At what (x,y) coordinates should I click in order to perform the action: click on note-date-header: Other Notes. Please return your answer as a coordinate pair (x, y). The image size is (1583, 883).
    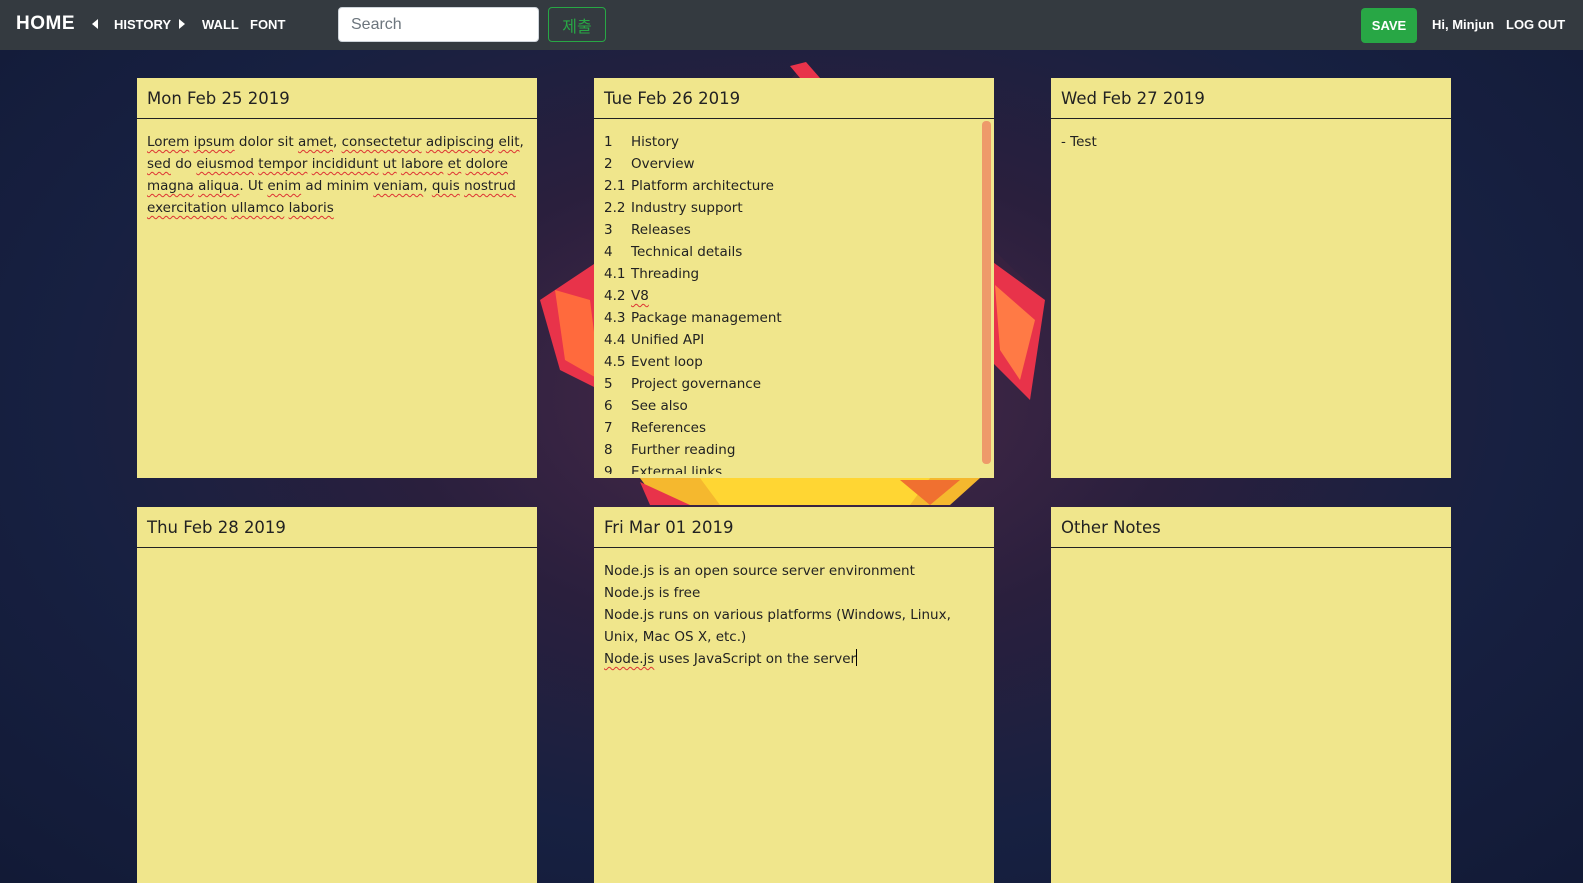
    Looking at the image, I should click on (1251, 527).